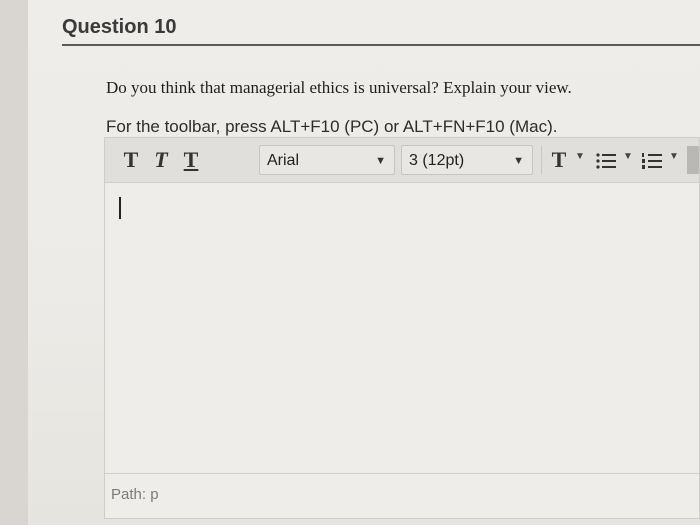 Image resolution: width=700 pixels, height=525 pixels. What do you see at coordinates (402, 495) in the screenshot?
I see `editor-statusbar: Path: p` at bounding box center [402, 495].